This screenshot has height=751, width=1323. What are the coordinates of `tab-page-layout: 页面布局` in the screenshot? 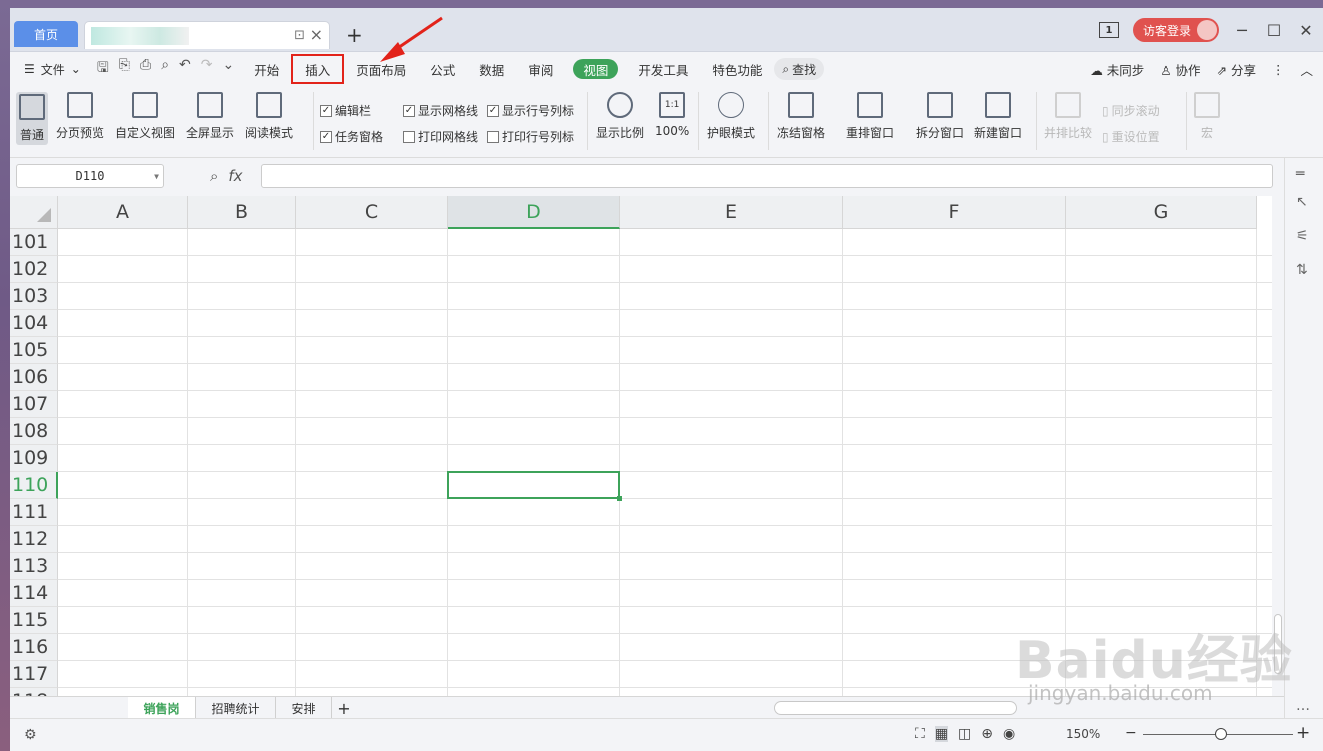 It's located at (381, 69).